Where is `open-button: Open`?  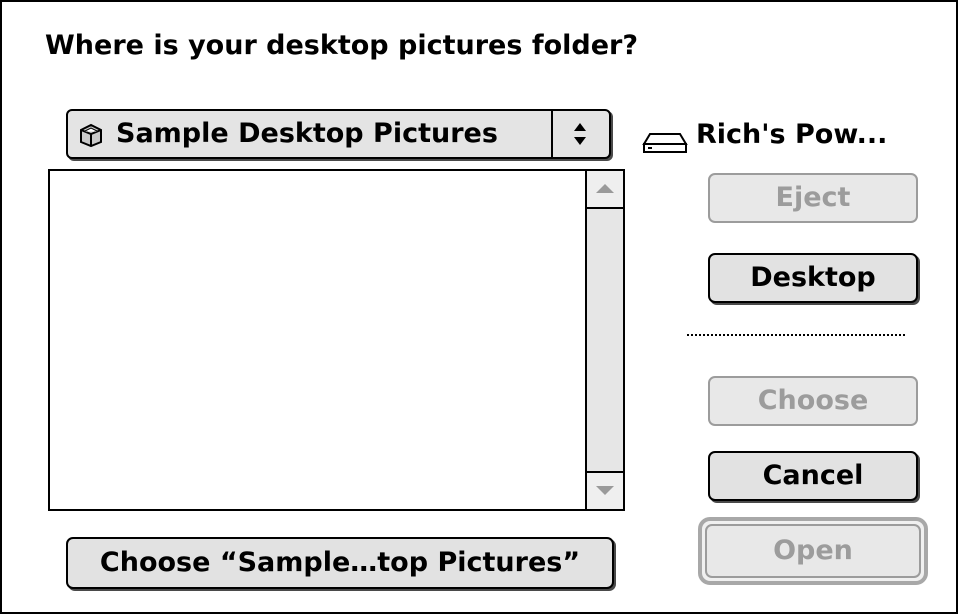 open-button: Open is located at coordinates (813, 551).